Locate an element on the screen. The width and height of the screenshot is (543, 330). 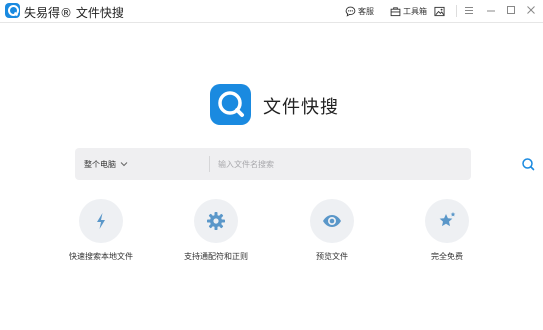
app-title: 失易得® 文件快搜 is located at coordinates (74, 13).